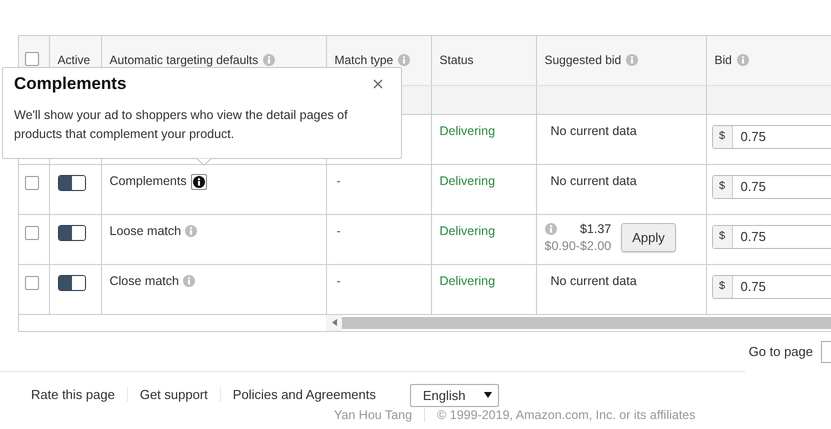 The width and height of the screenshot is (831, 429). I want to click on scroll-left-button, so click(334, 322).